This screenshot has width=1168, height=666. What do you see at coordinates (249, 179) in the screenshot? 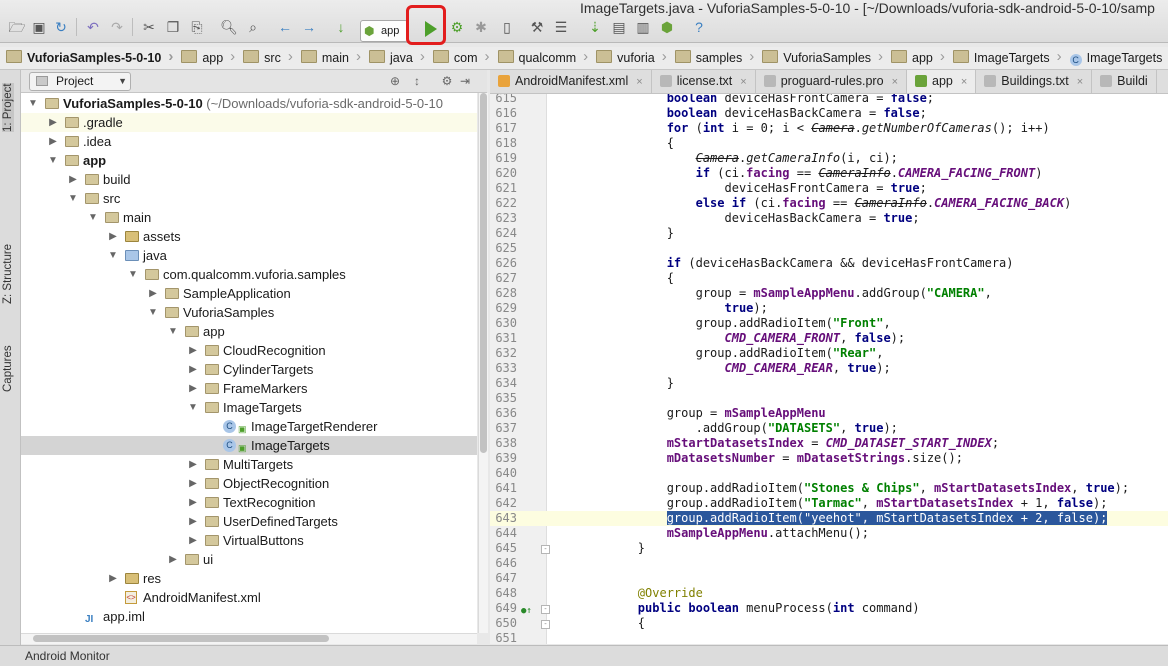
I see `tree-item: ▶ build` at bounding box center [249, 179].